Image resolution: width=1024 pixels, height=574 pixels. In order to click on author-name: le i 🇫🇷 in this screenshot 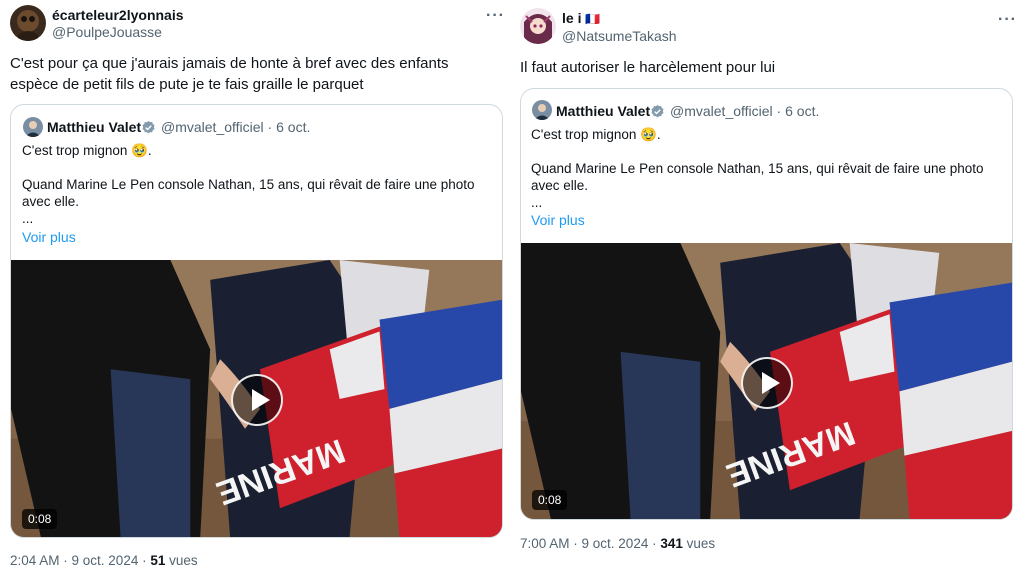, I will do `click(581, 18)`.